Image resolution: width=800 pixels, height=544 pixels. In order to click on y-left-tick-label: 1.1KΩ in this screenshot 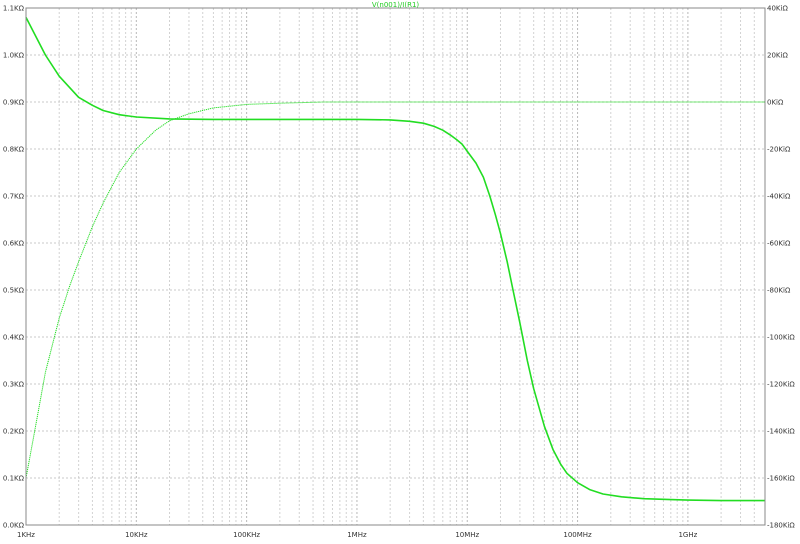, I will do `click(14, 9)`.